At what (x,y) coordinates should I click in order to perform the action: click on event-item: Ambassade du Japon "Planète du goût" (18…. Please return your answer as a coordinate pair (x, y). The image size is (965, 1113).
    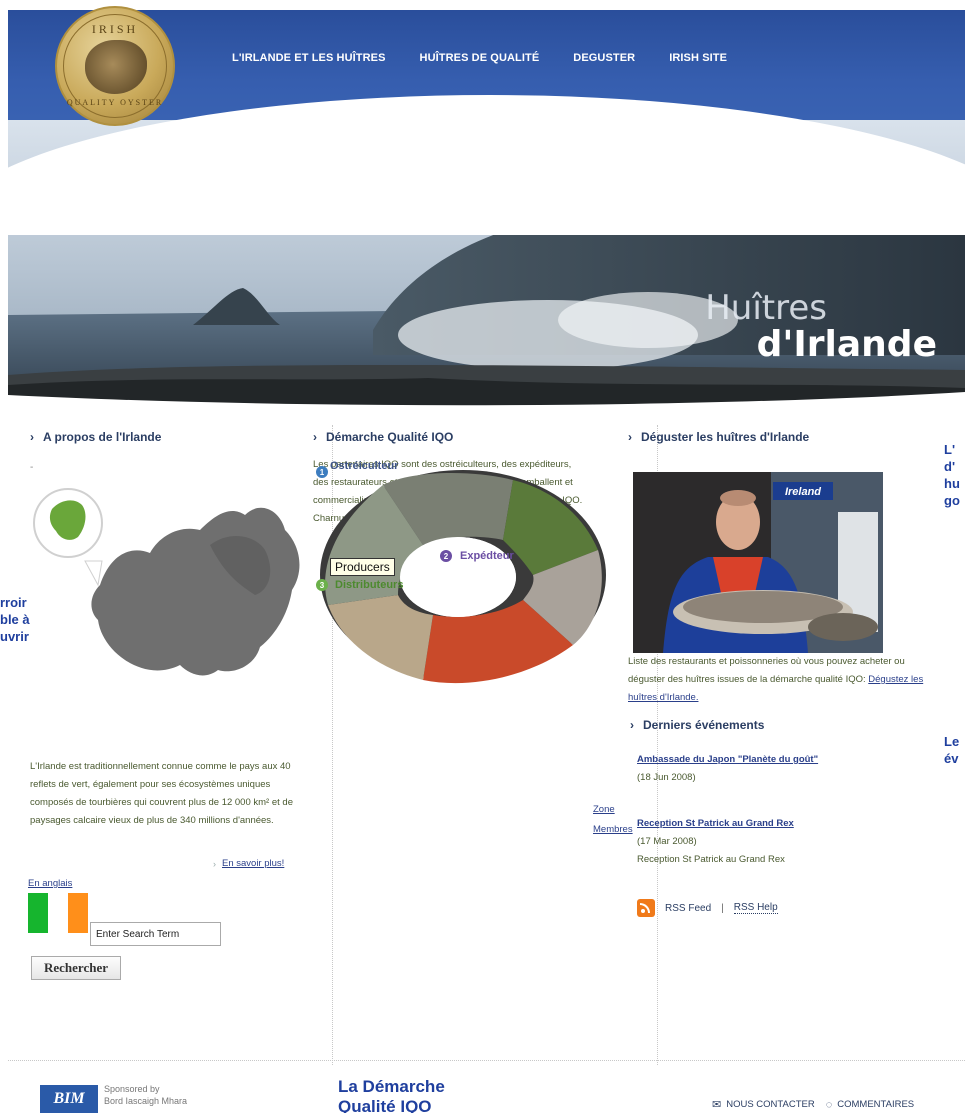
    Looking at the image, I should click on (757, 769).